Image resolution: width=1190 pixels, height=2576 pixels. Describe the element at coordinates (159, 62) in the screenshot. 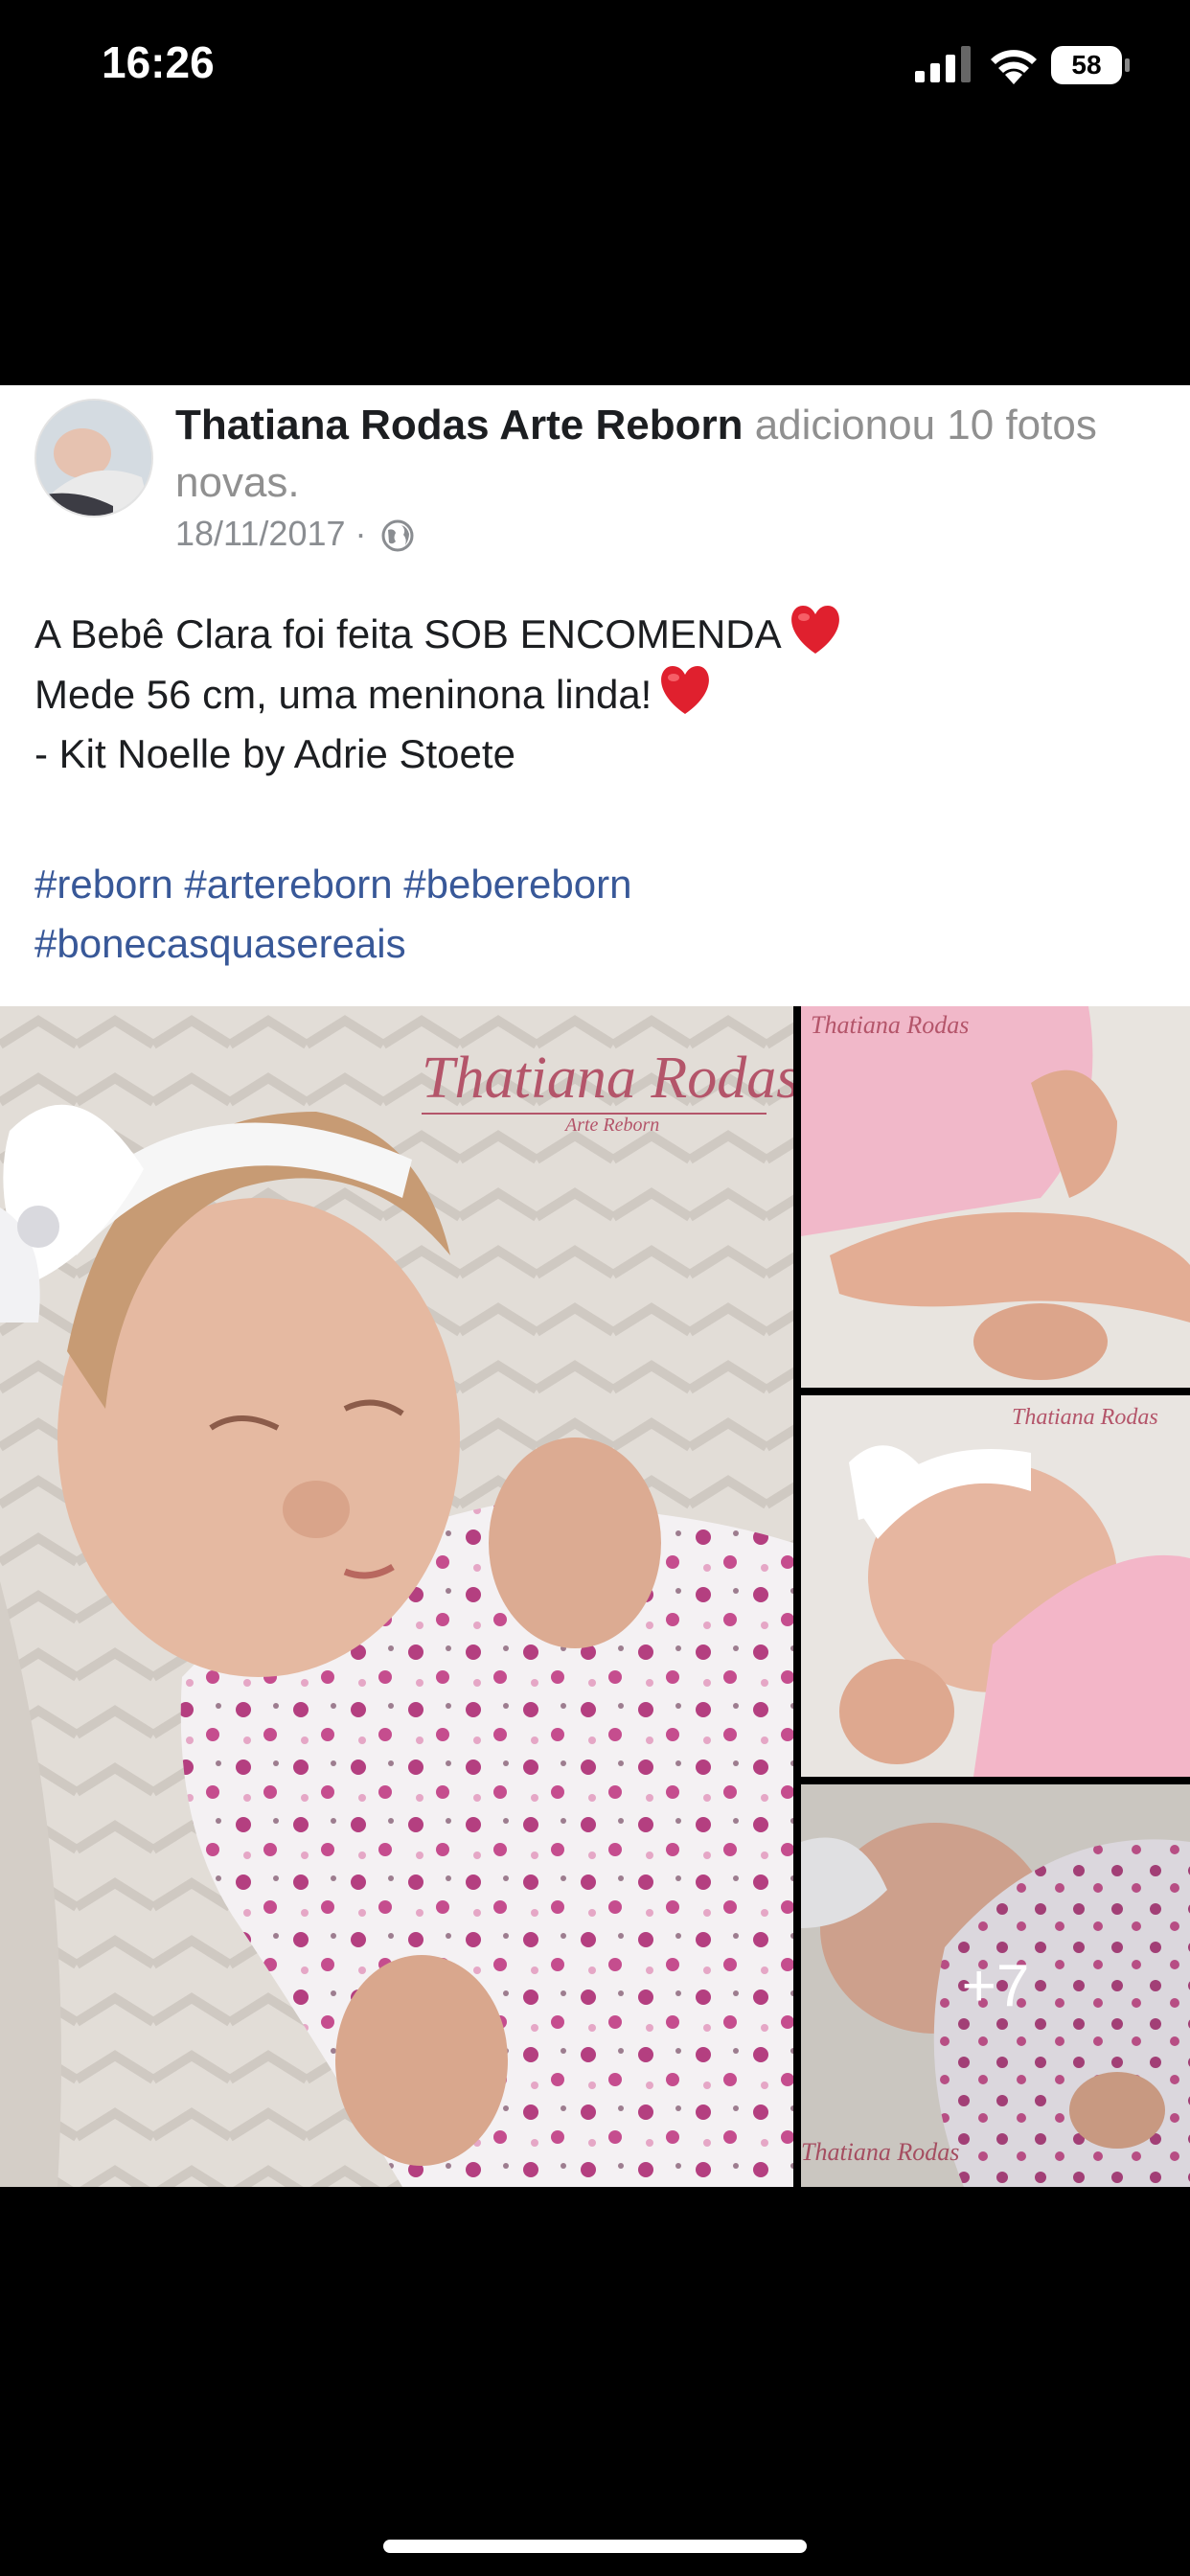

I see `clock-time: 16:26` at that location.